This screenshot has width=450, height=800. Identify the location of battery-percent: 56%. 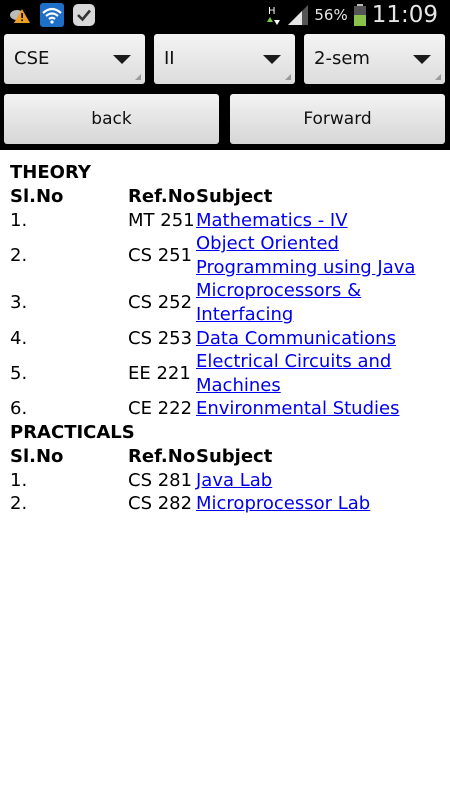
(331, 15).